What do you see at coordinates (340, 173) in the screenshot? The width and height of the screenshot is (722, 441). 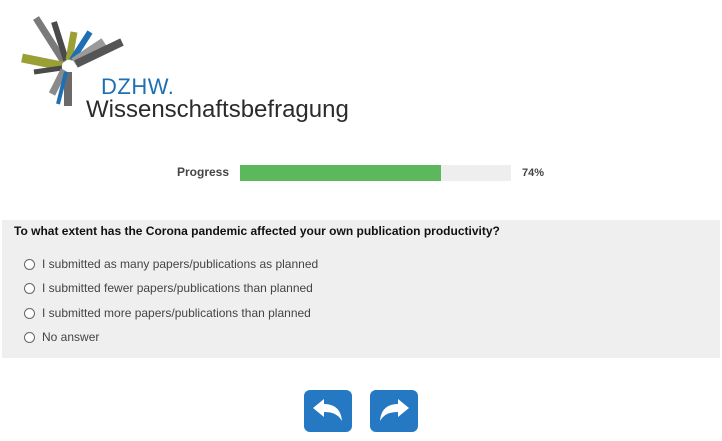 I see `progress-bar-fill` at bounding box center [340, 173].